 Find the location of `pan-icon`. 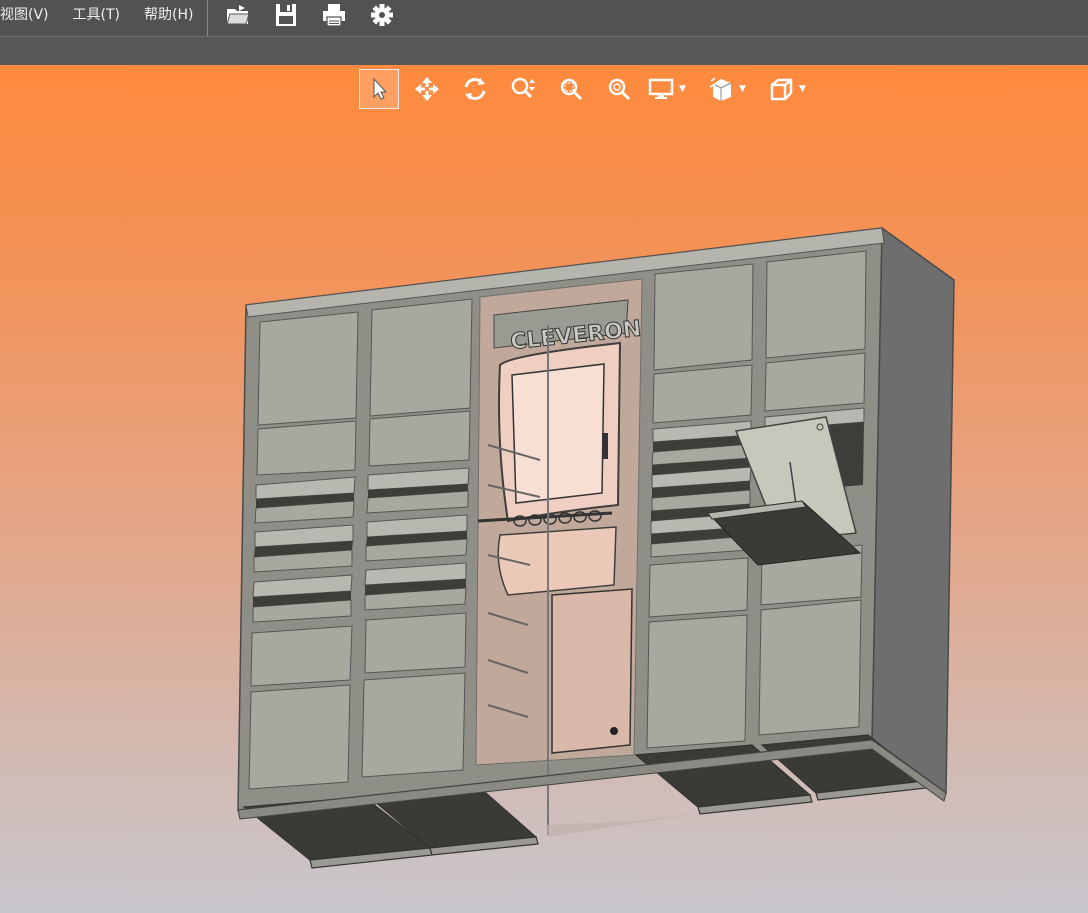

pan-icon is located at coordinates (427, 89).